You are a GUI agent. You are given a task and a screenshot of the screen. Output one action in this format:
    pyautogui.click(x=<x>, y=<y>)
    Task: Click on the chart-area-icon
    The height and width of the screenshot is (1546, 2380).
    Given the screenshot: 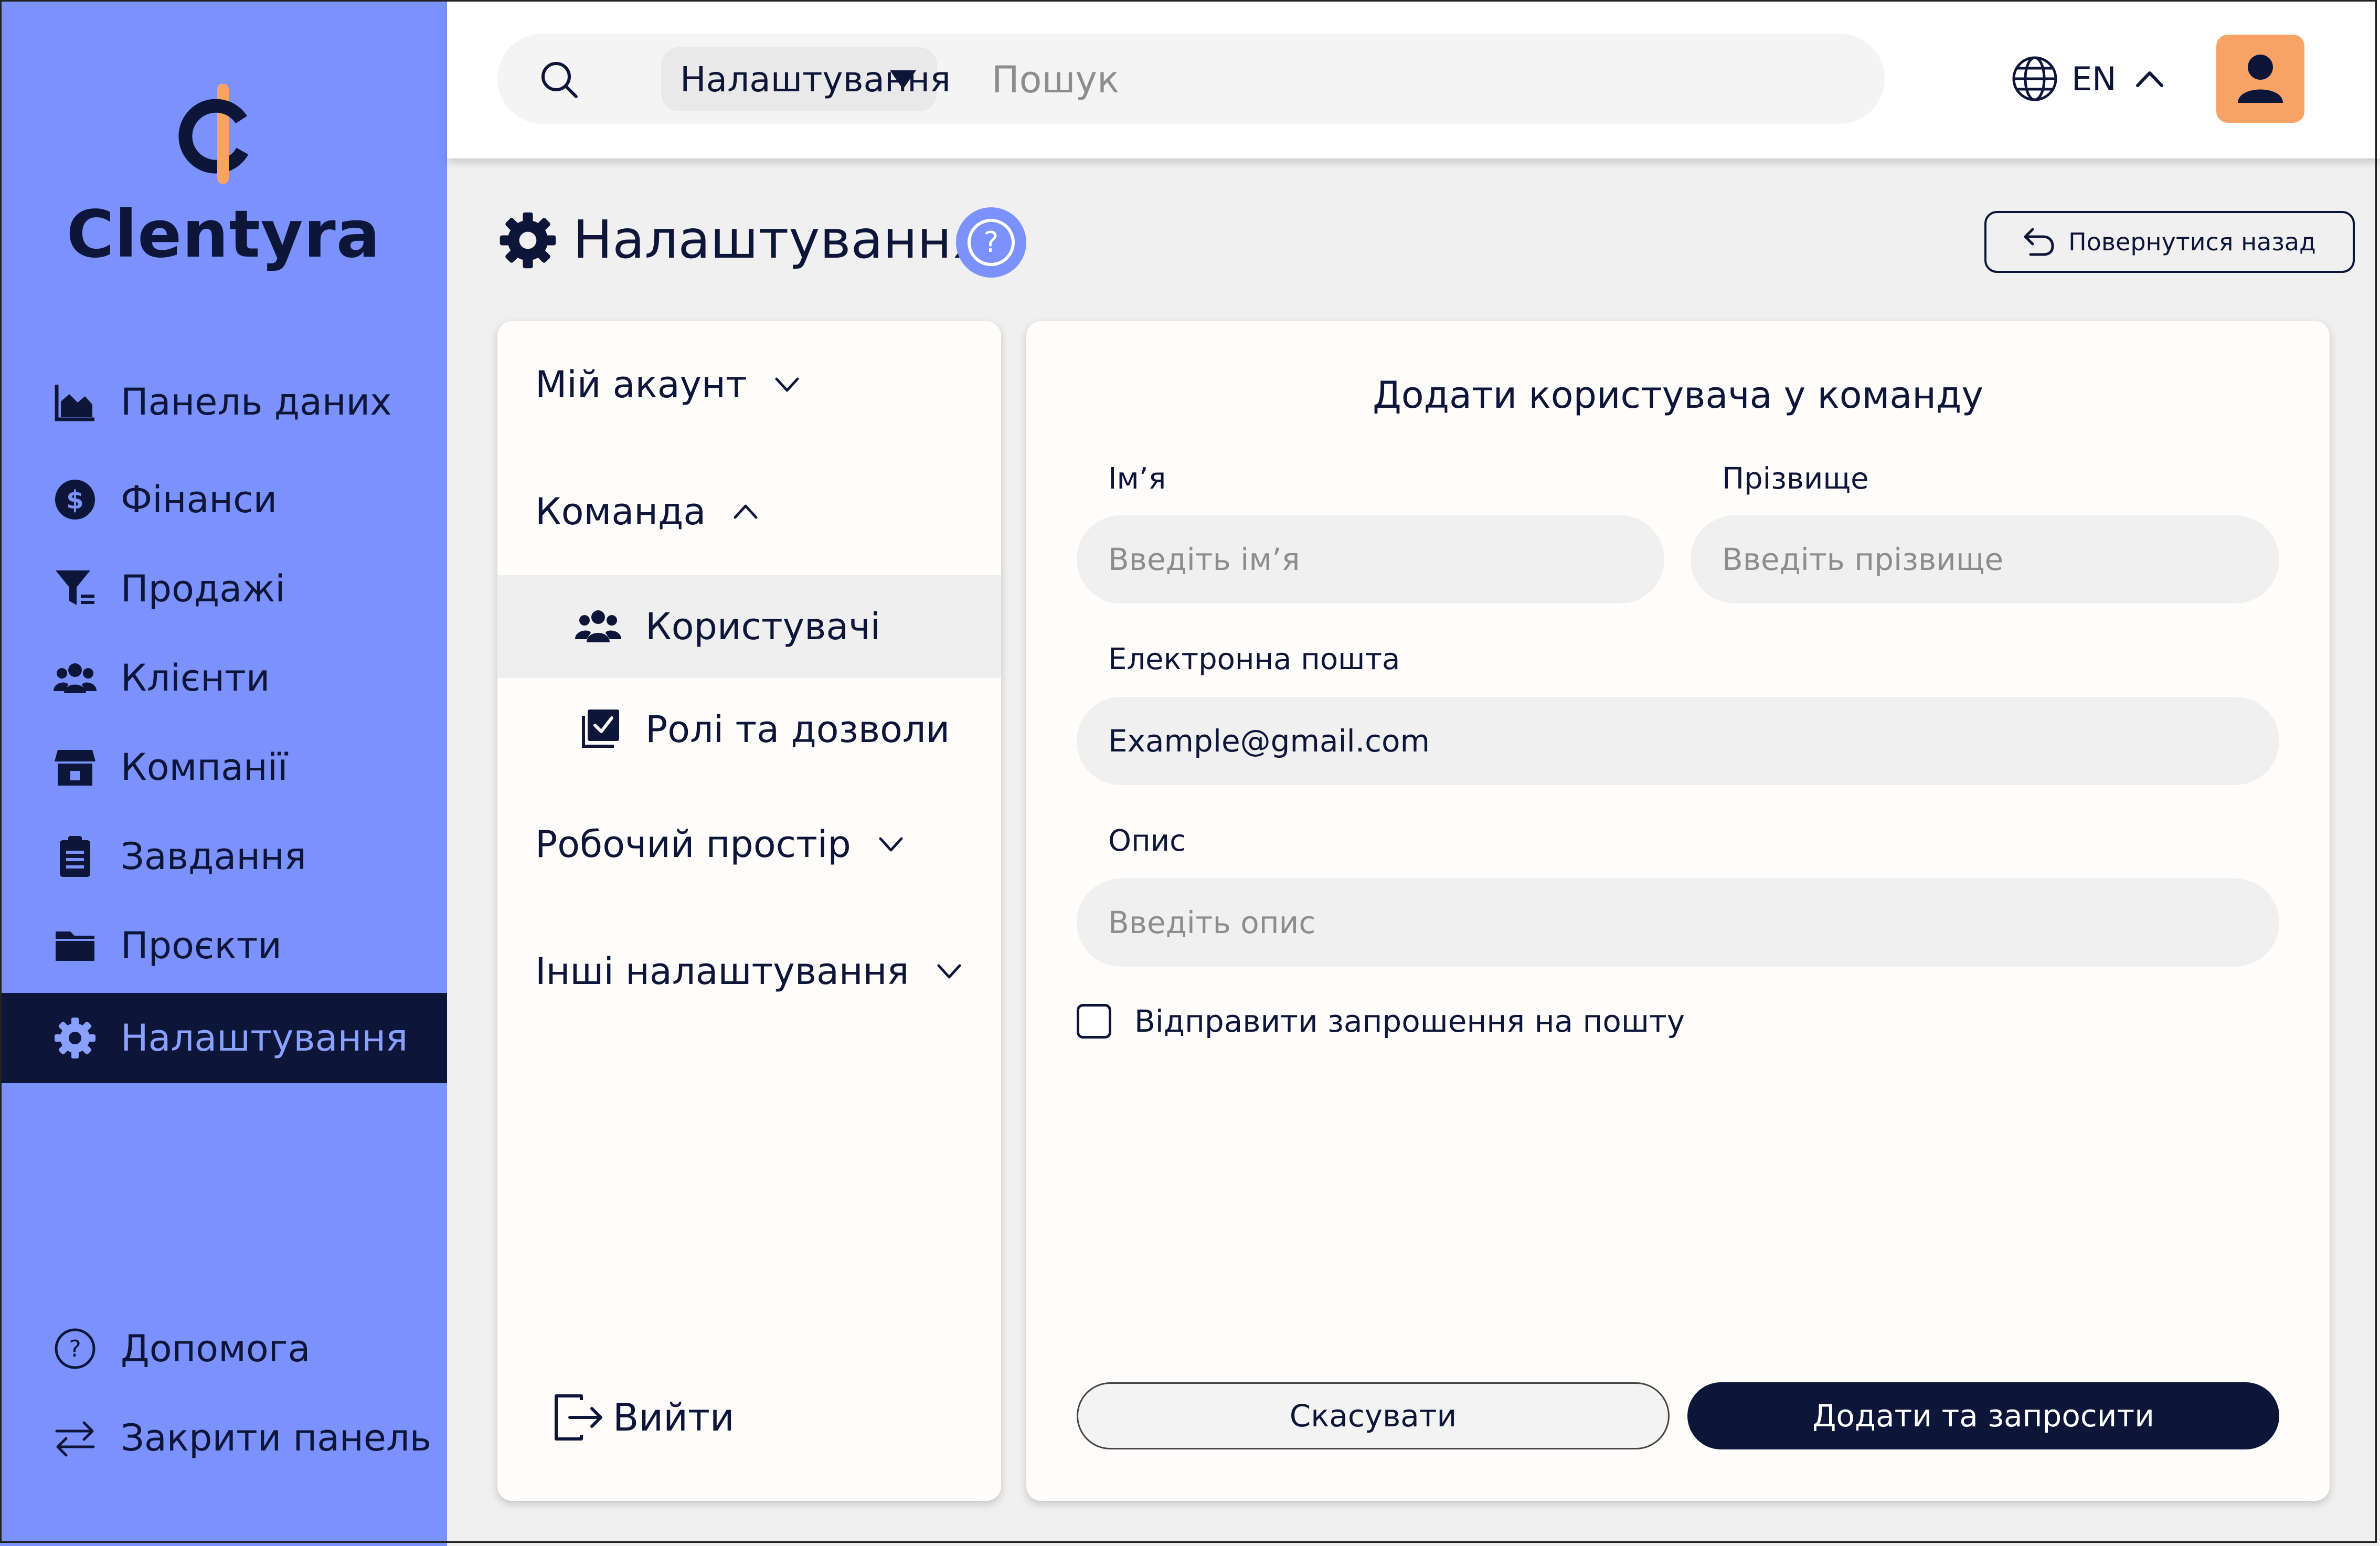 What is the action you would take?
    pyautogui.click(x=75, y=402)
    